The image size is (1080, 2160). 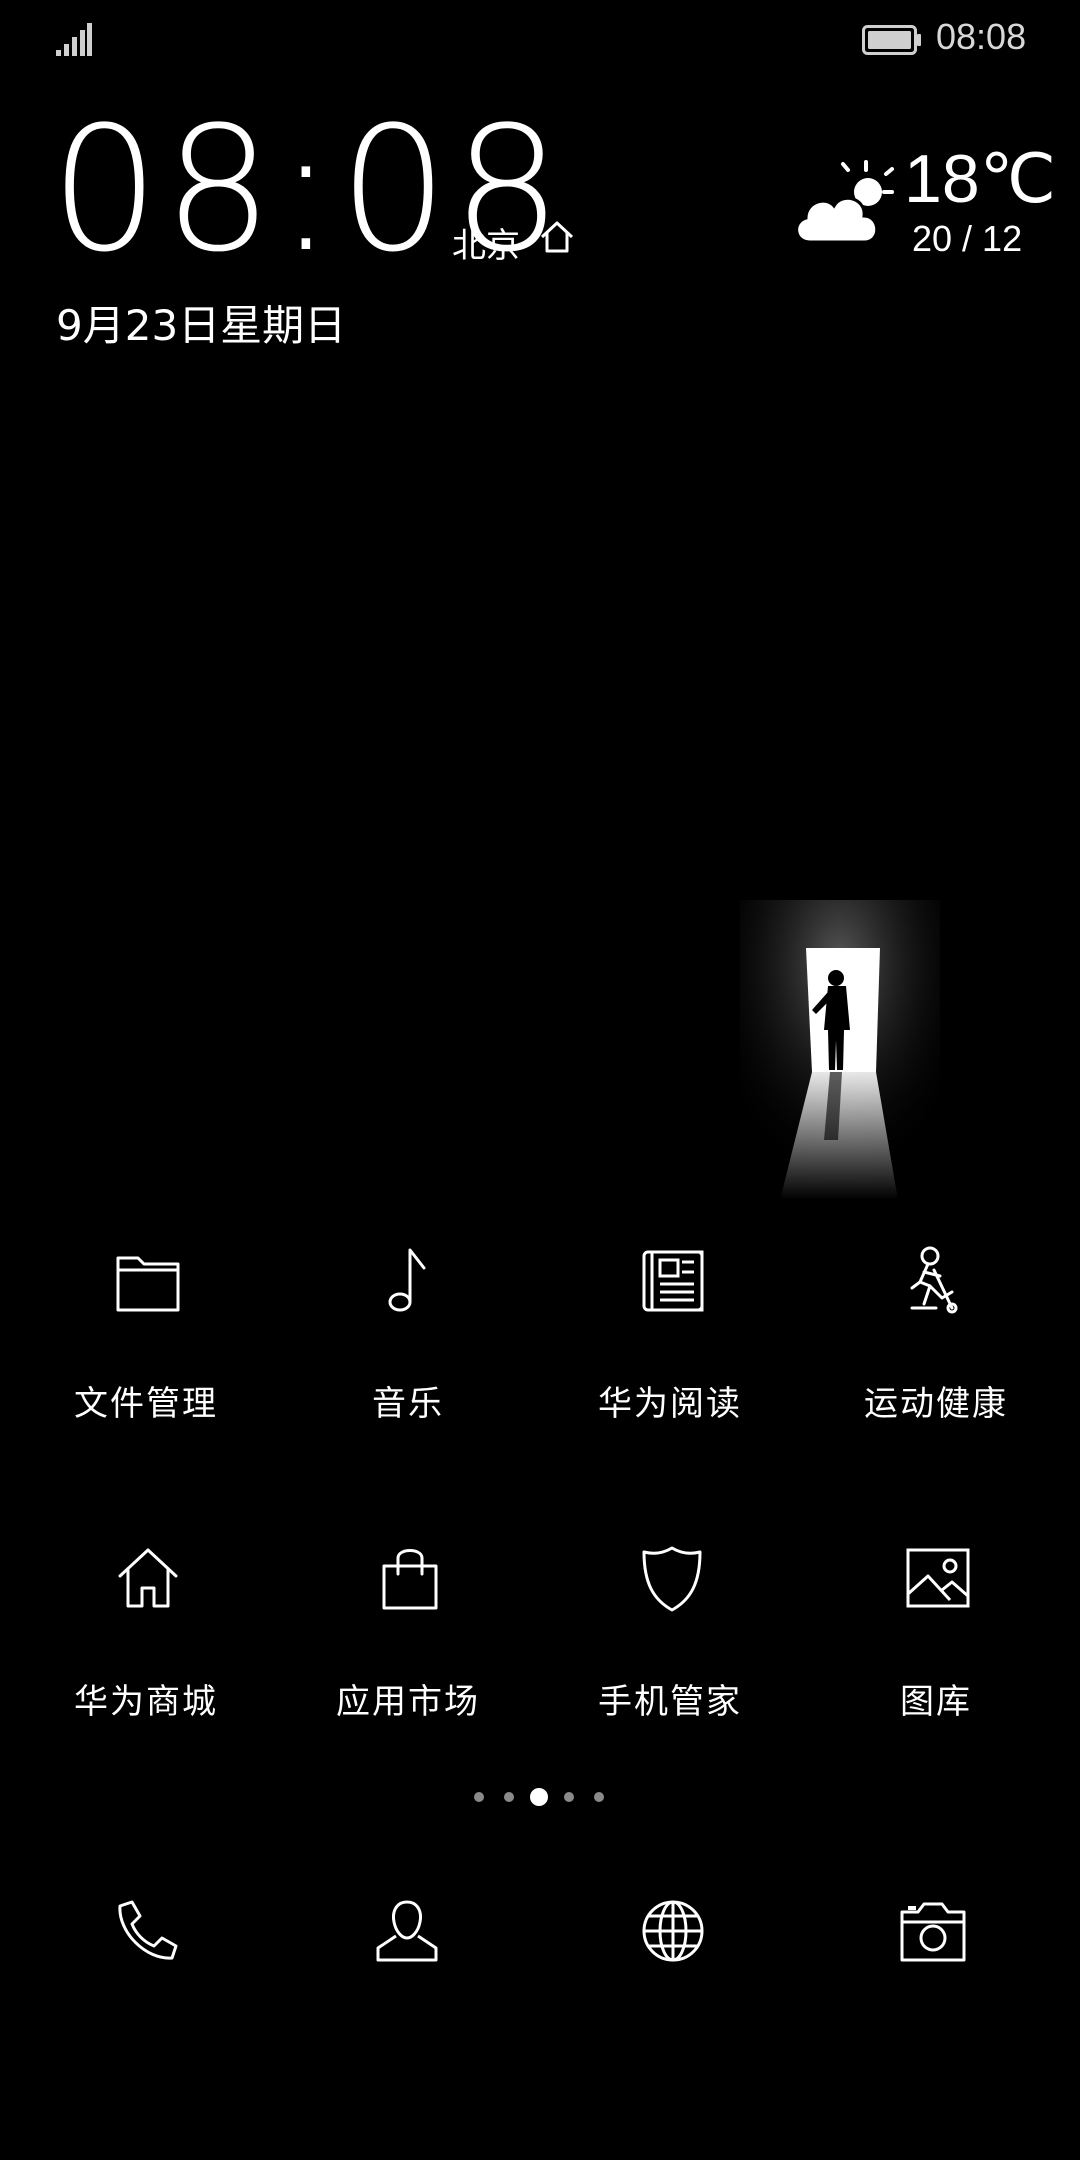 What do you see at coordinates (936, 1649) in the screenshot?
I see `app-gallery: 图库` at bounding box center [936, 1649].